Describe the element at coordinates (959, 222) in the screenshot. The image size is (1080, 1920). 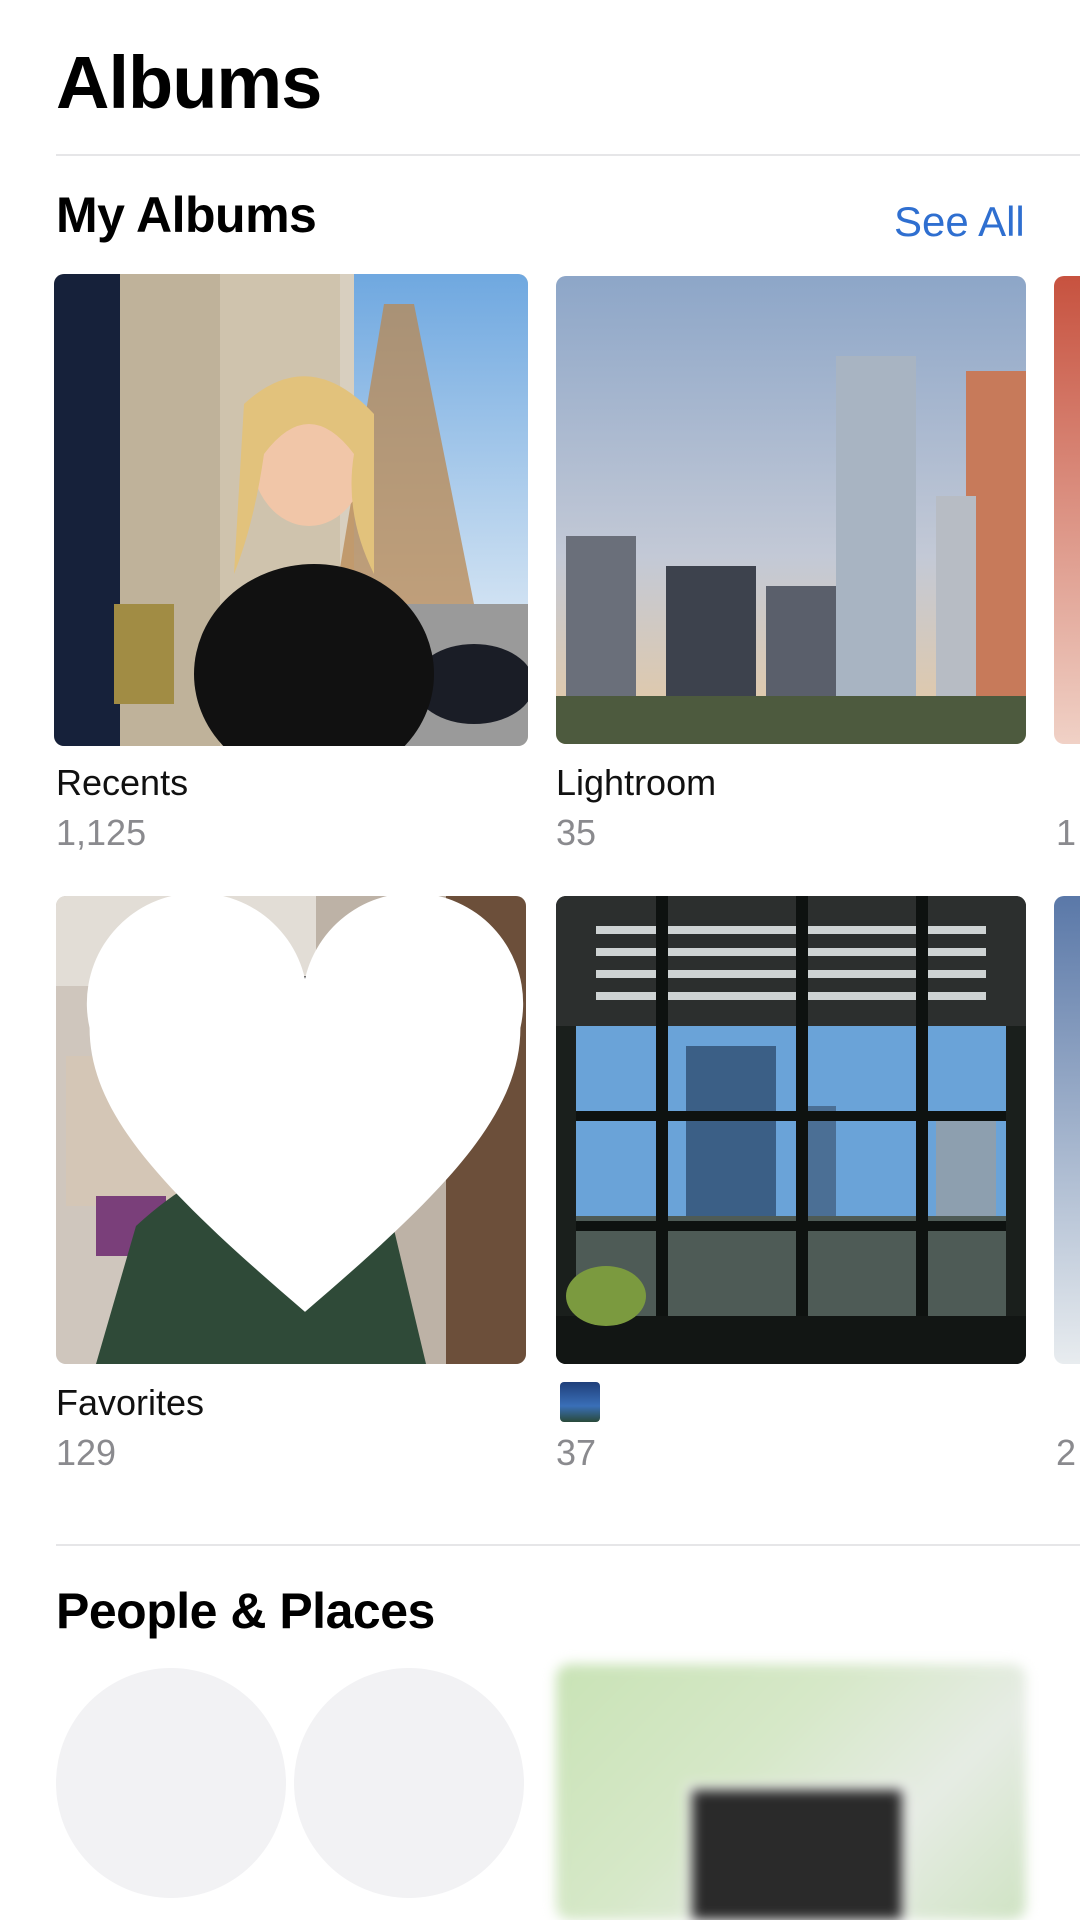
I see `see-all-link: See All` at that location.